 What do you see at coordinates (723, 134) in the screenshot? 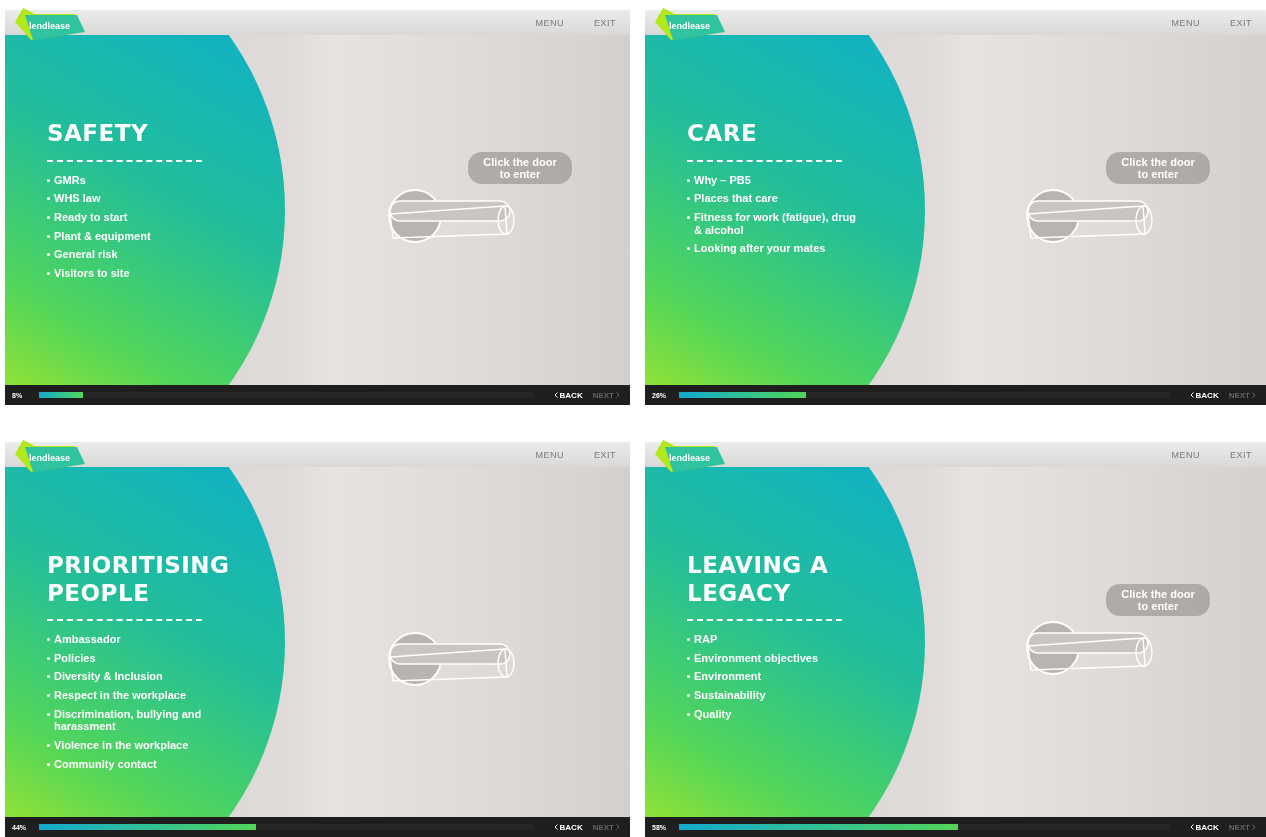
I see `topic-title: CARE` at bounding box center [723, 134].